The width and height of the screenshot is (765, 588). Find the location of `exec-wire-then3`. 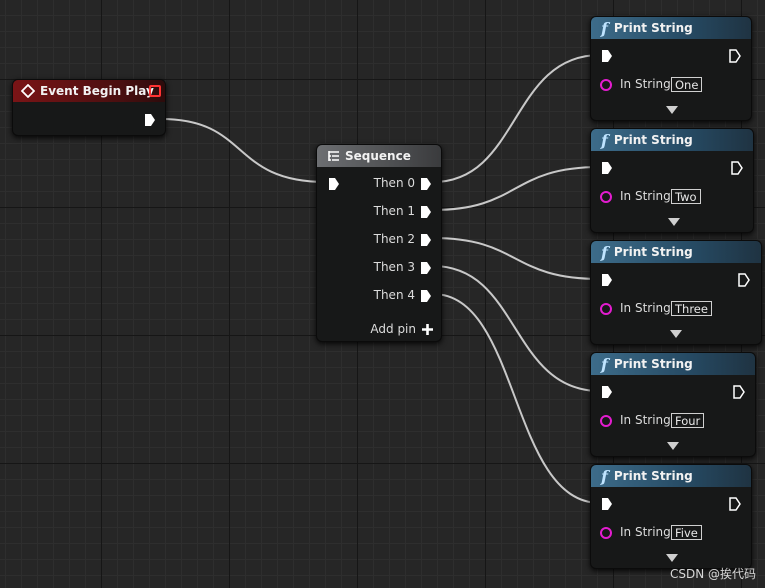

exec-wire-then3 is located at coordinates (516, 328).